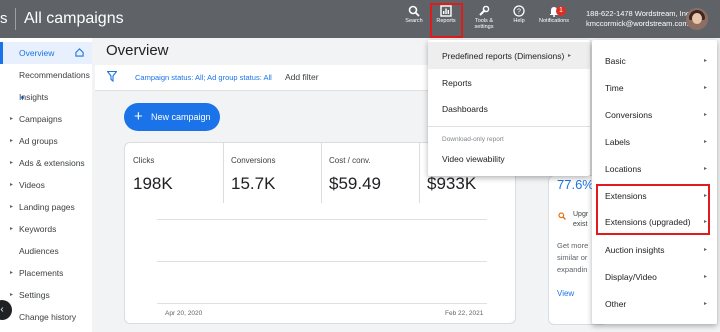  I want to click on sidebar-item-recommendations: Recommendations, so click(46, 82).